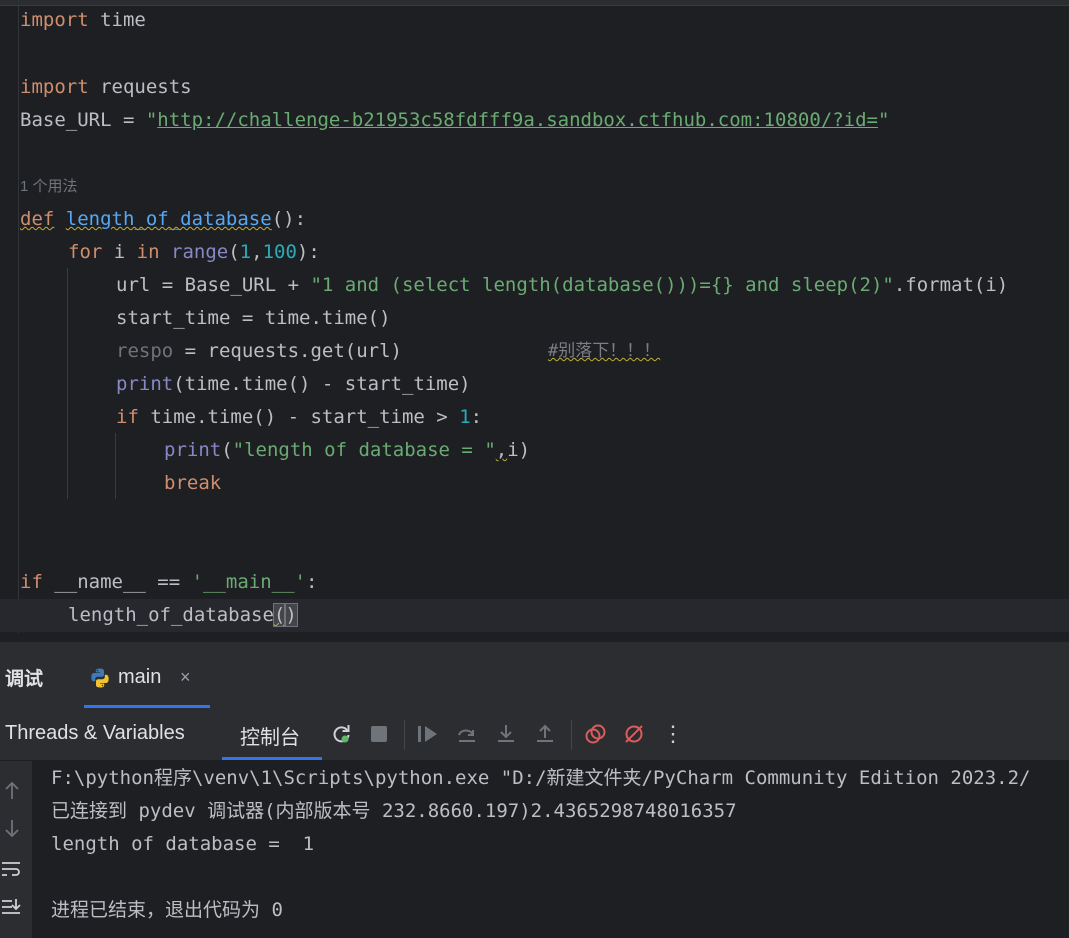 Image resolution: width=1069 pixels, height=938 pixels. I want to click on debug-tool-title: 调试, so click(24, 679).